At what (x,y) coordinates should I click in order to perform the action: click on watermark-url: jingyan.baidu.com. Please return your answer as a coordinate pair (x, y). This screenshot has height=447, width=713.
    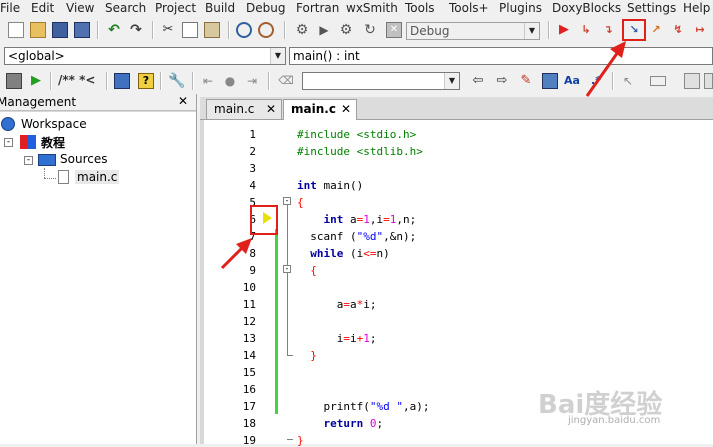
    Looking at the image, I should click on (614, 420).